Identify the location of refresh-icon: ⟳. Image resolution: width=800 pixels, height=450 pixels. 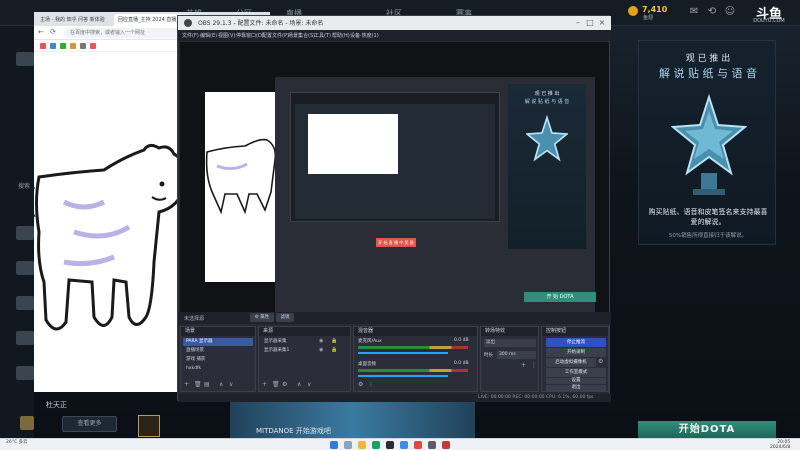
(53, 32).